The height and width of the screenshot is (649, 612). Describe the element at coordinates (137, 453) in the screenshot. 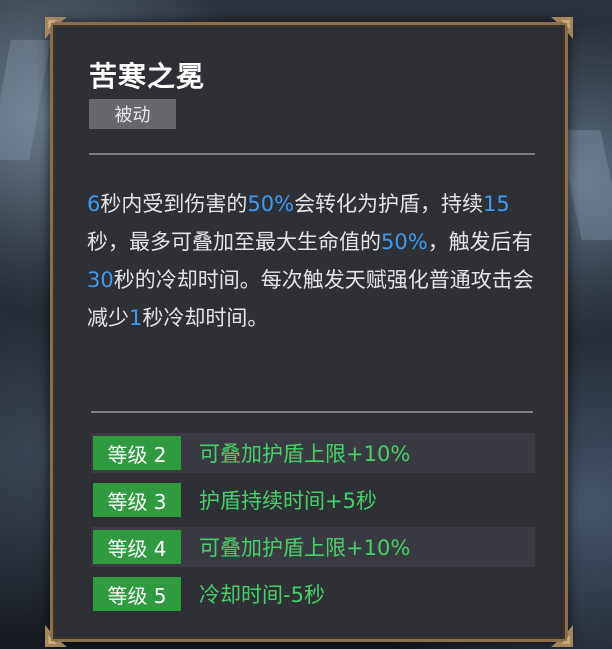

I see `level-badge: 等级 2` at that location.